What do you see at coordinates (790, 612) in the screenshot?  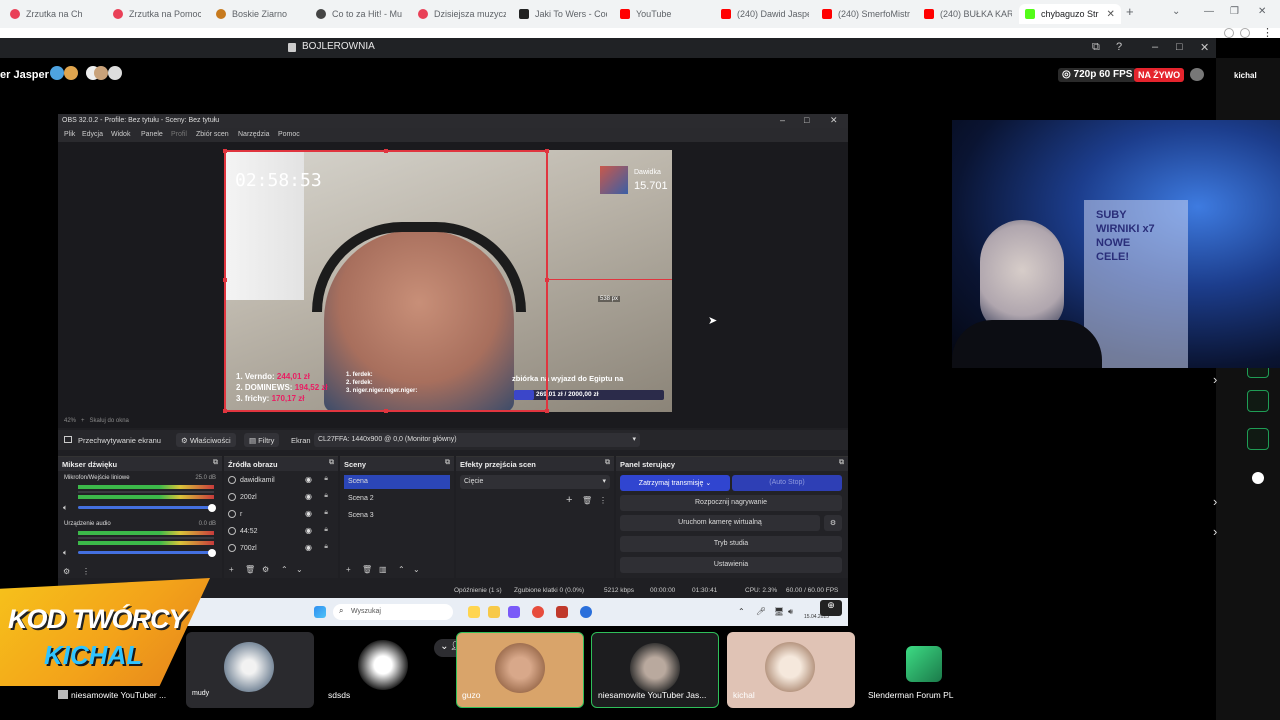 I see `volume-icon: 🔊︎` at bounding box center [790, 612].